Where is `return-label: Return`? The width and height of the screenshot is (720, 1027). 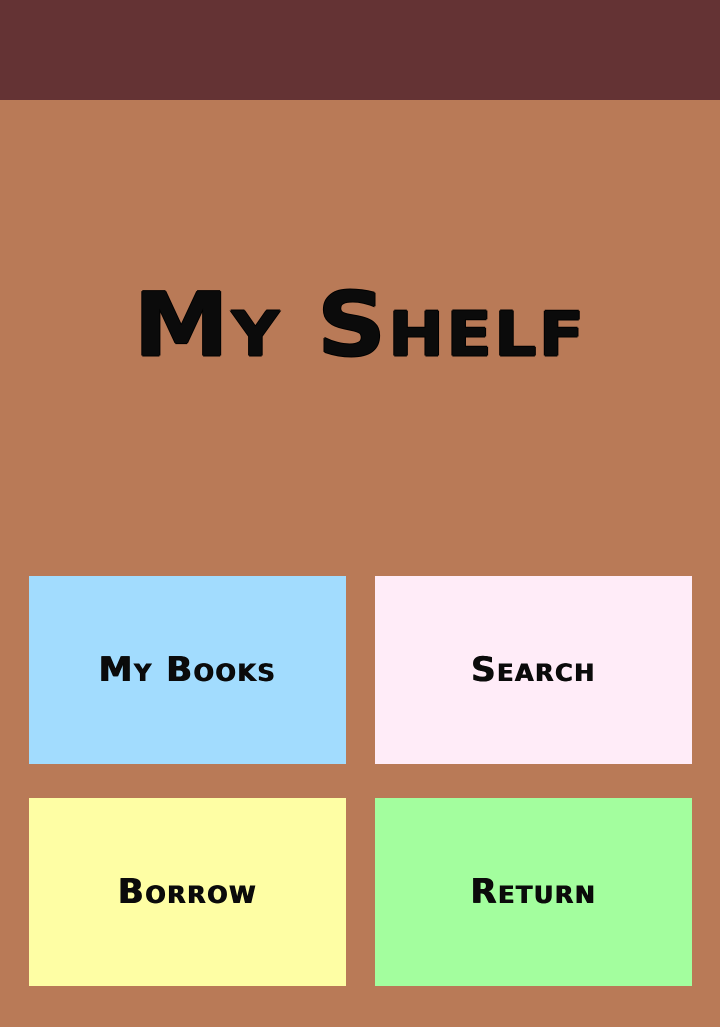
return-label: Return is located at coordinates (533, 892).